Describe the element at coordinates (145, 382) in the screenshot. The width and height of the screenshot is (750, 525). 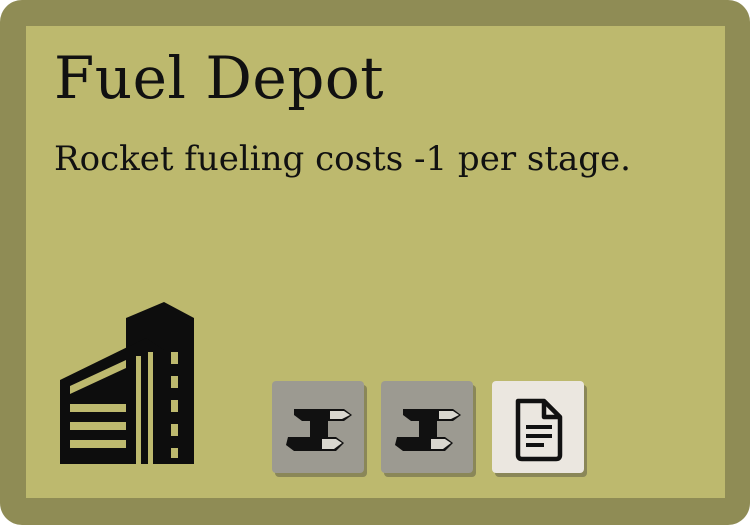
I see `building-icon` at that location.